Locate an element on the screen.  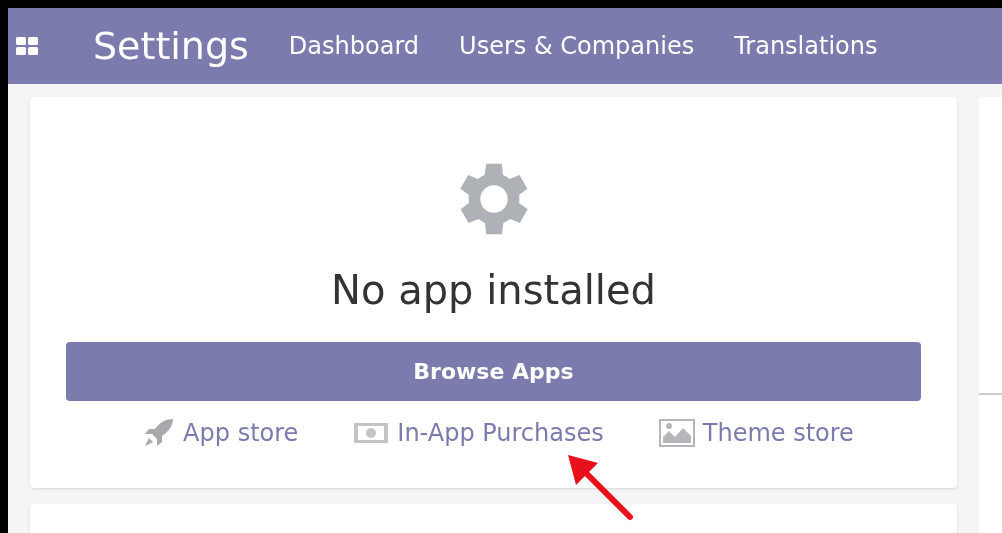
app-title: Settings is located at coordinates (171, 46).